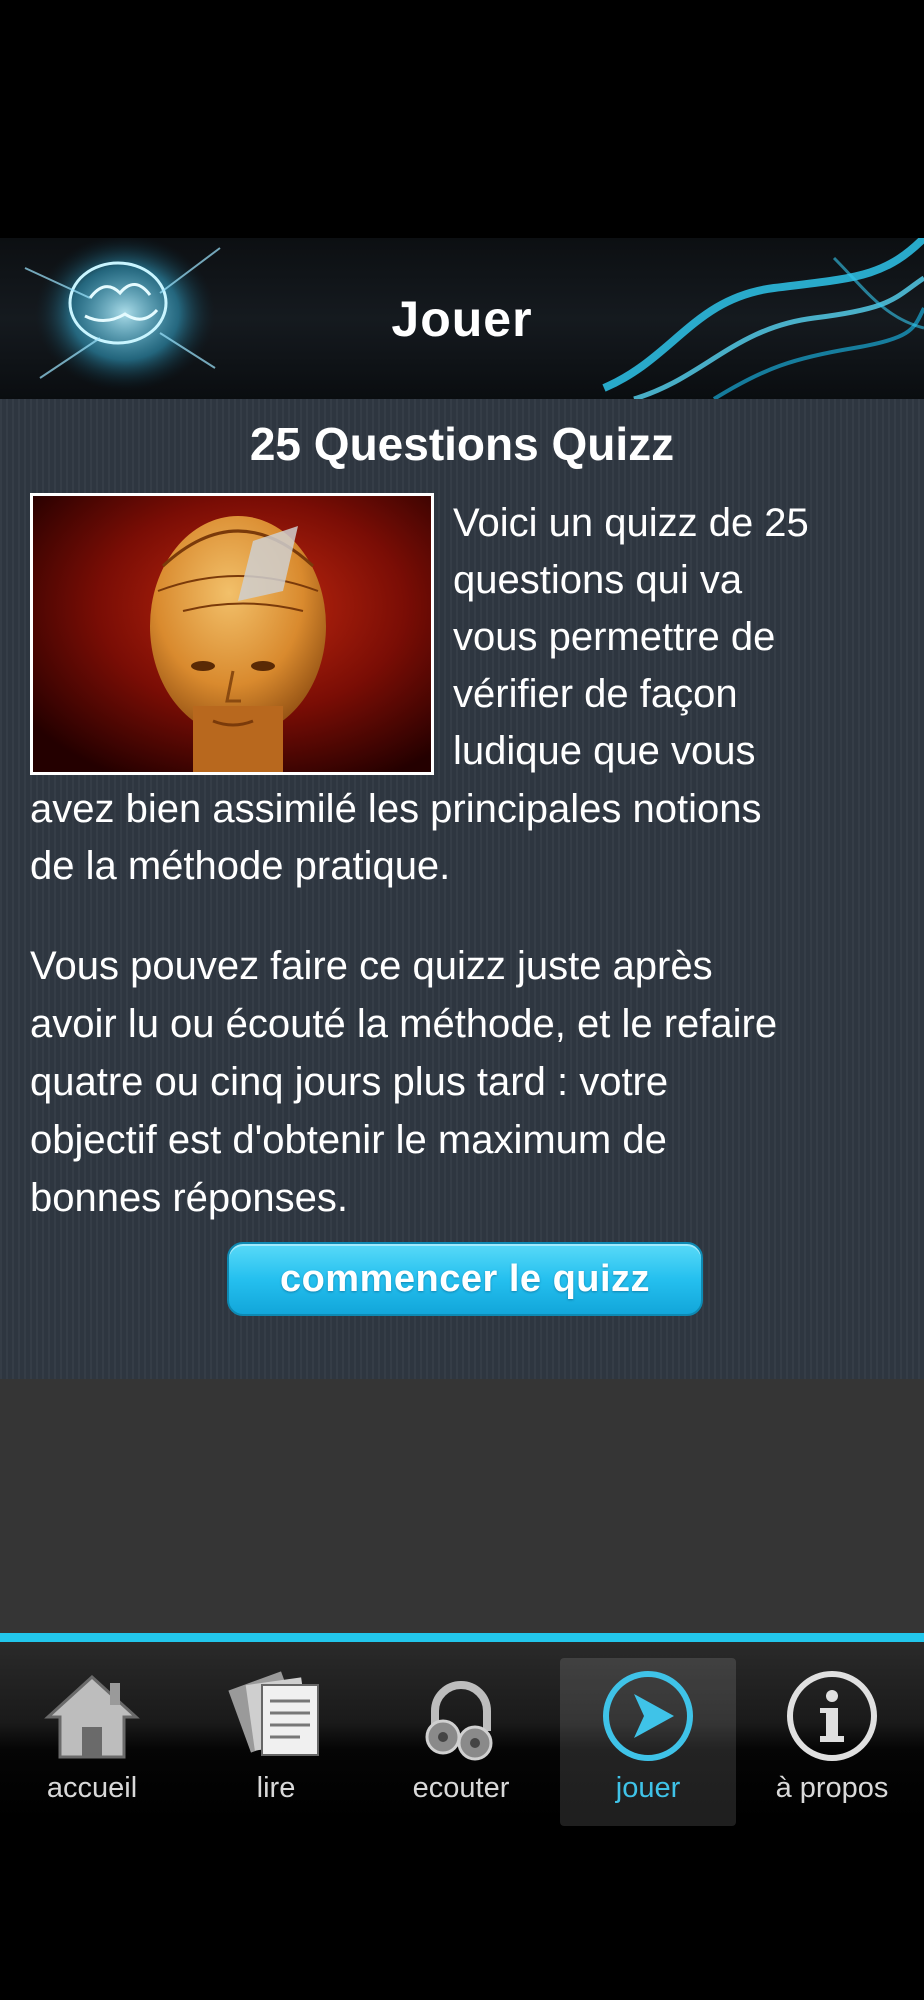  I want to click on header-bar: Jouer, so click(462, 318).